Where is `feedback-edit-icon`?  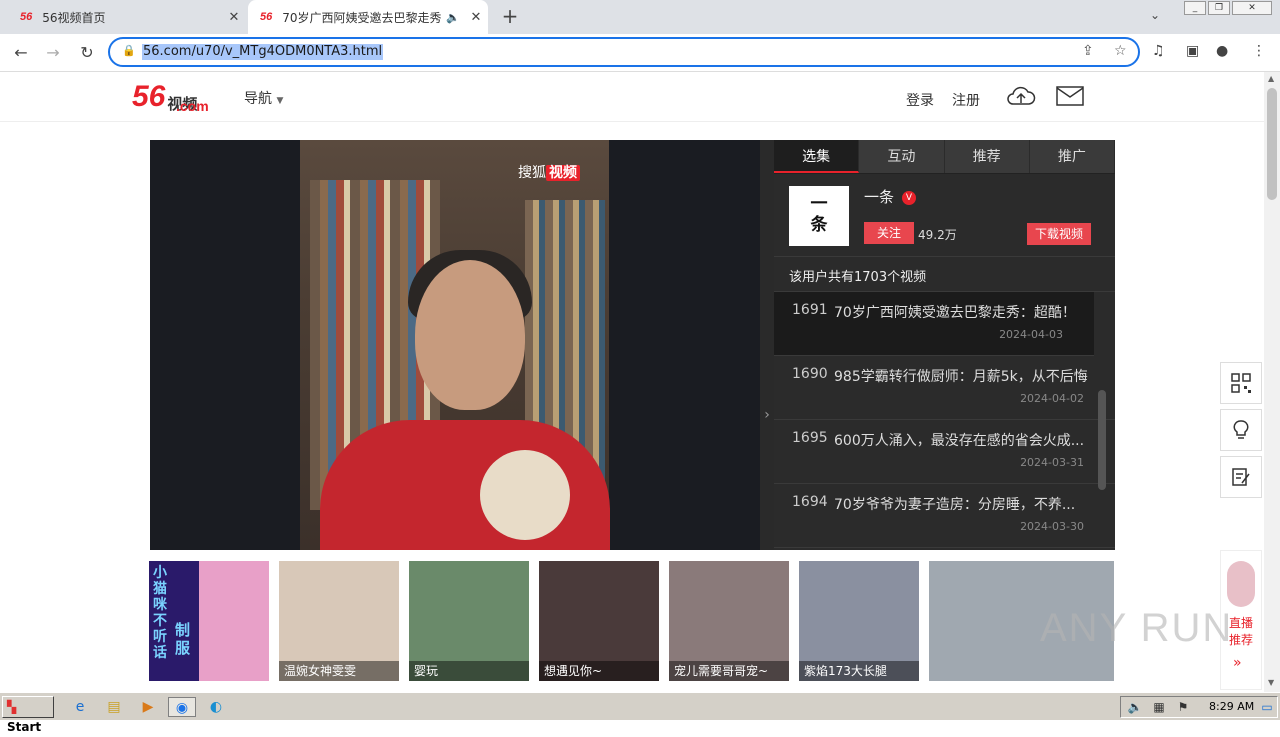
feedback-edit-icon is located at coordinates (1241, 477).